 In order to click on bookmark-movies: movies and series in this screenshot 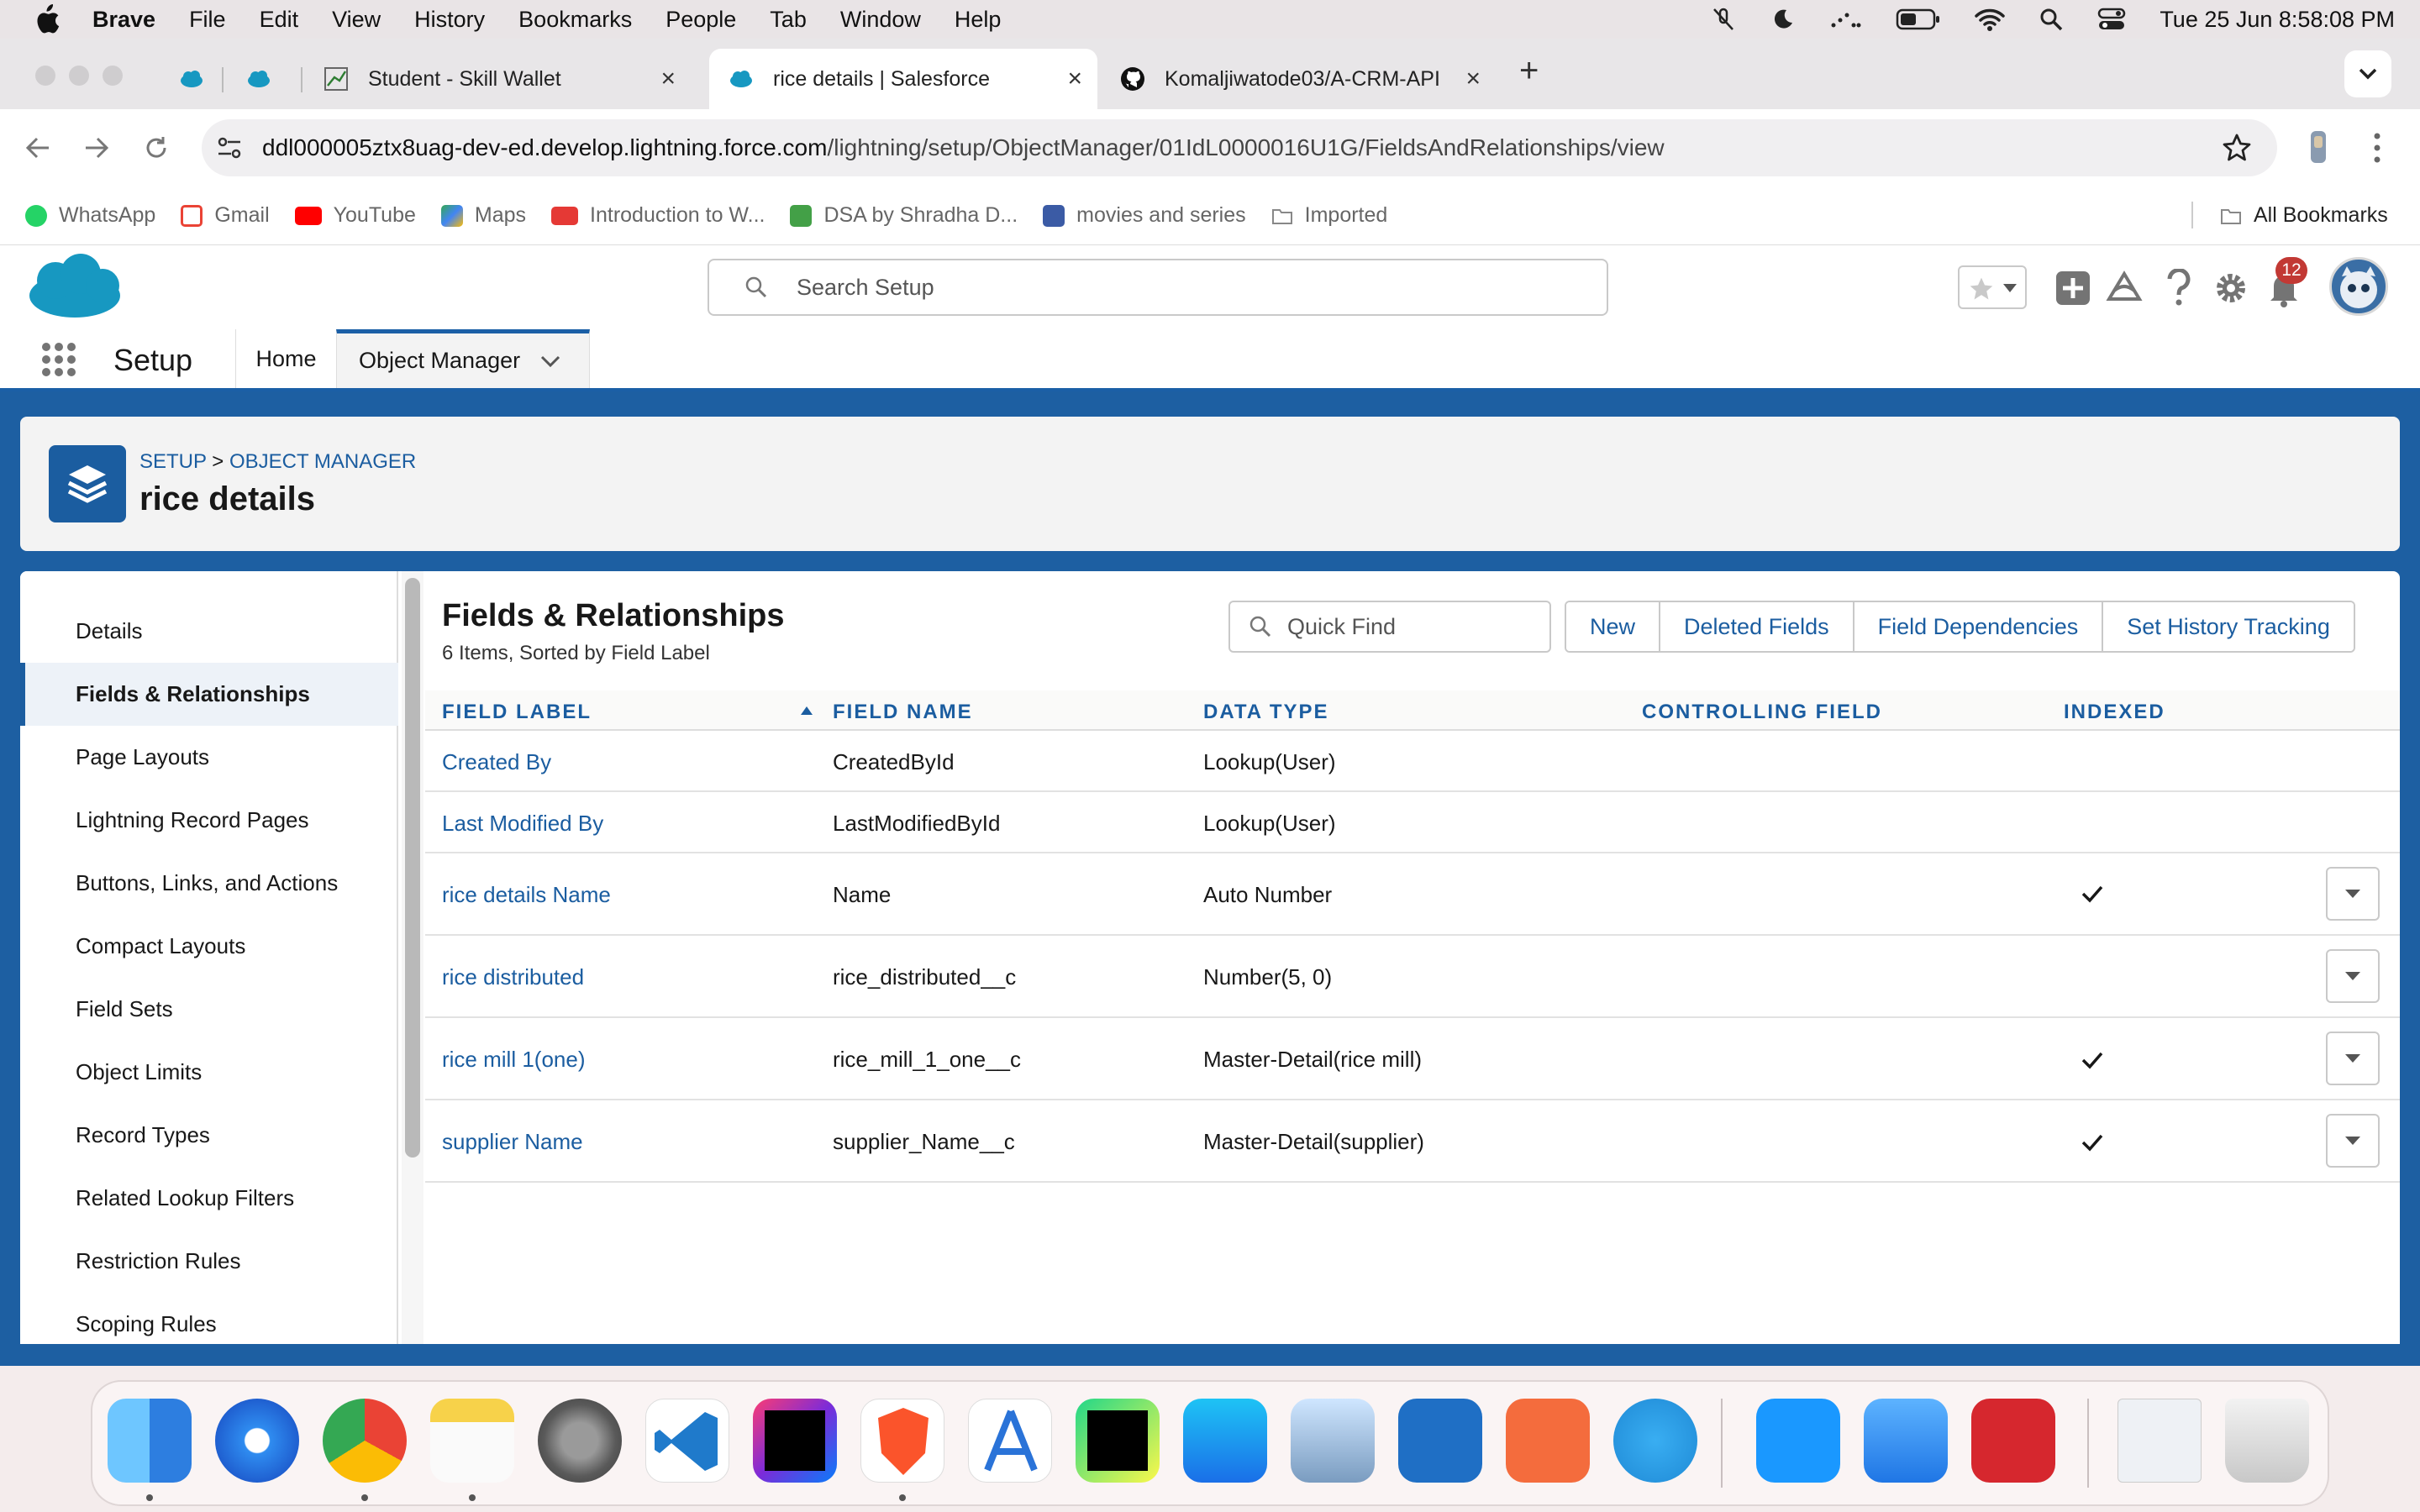, I will do `click(1144, 215)`.